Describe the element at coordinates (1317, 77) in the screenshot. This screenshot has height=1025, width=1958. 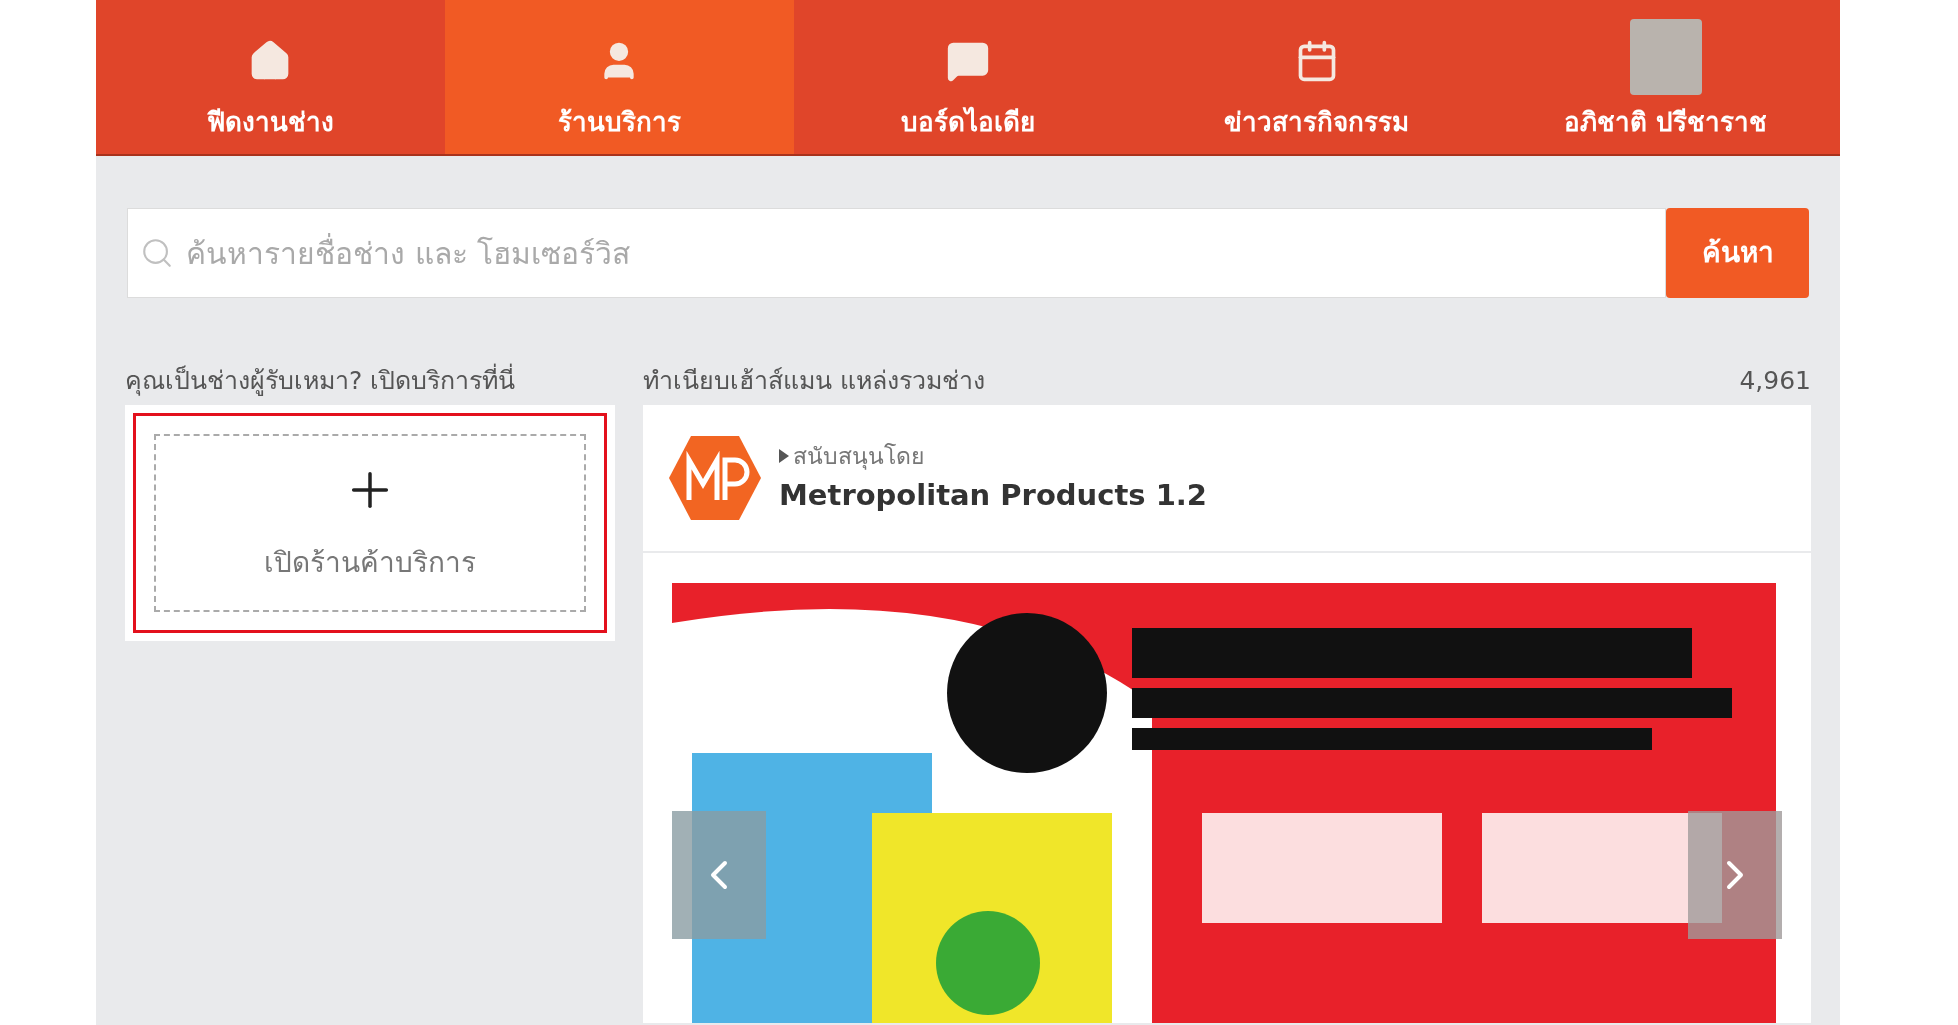
I see `nav-tab: ข่าวสารกิจกรรม` at that location.